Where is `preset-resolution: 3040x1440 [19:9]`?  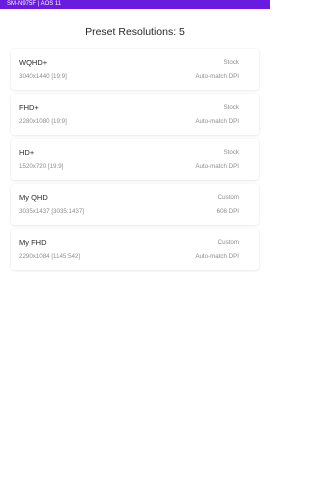
preset-resolution: 3040x1440 [19:9] is located at coordinates (43, 76).